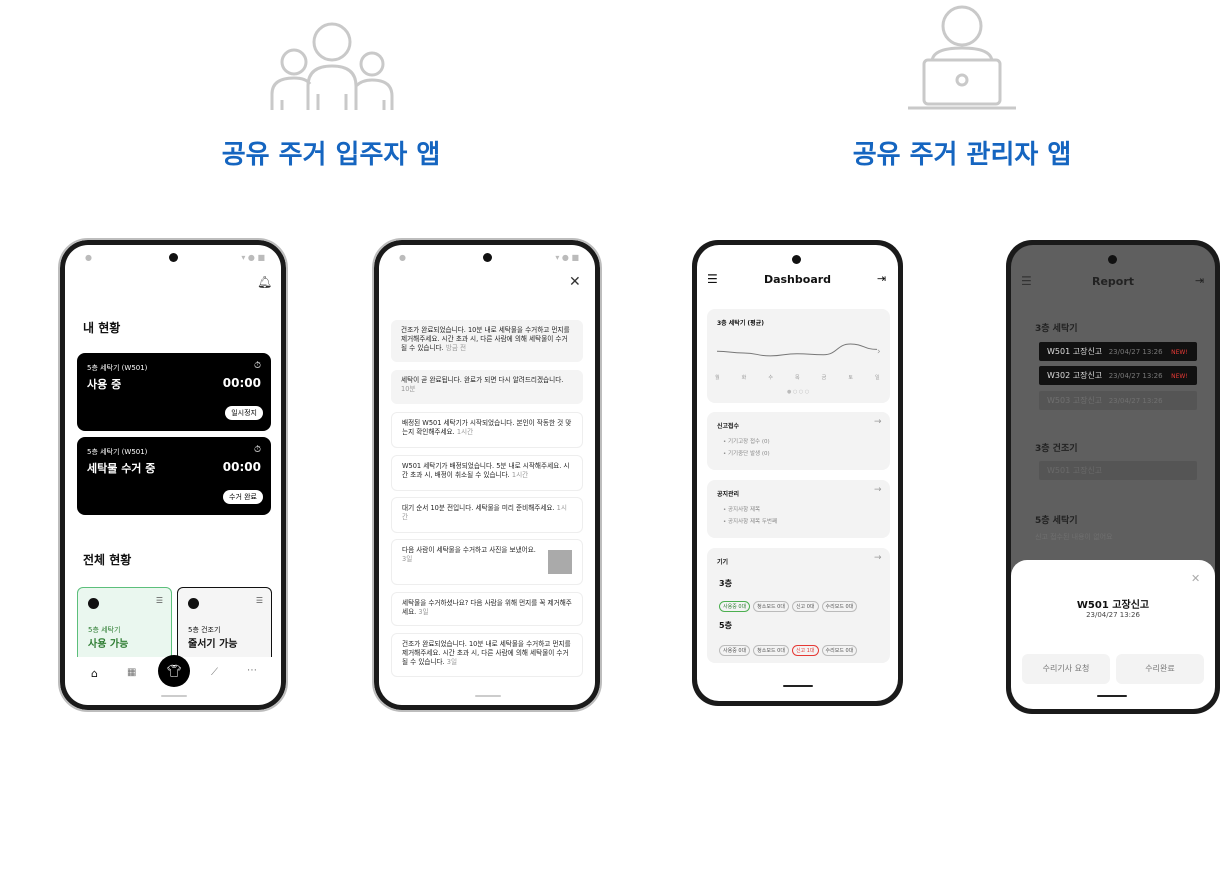 The height and width of the screenshot is (888, 1222). Describe the element at coordinates (1118, 351) in the screenshot. I see `report-row: W501 고장신고 23/04/27 13:26 NEW!` at that location.